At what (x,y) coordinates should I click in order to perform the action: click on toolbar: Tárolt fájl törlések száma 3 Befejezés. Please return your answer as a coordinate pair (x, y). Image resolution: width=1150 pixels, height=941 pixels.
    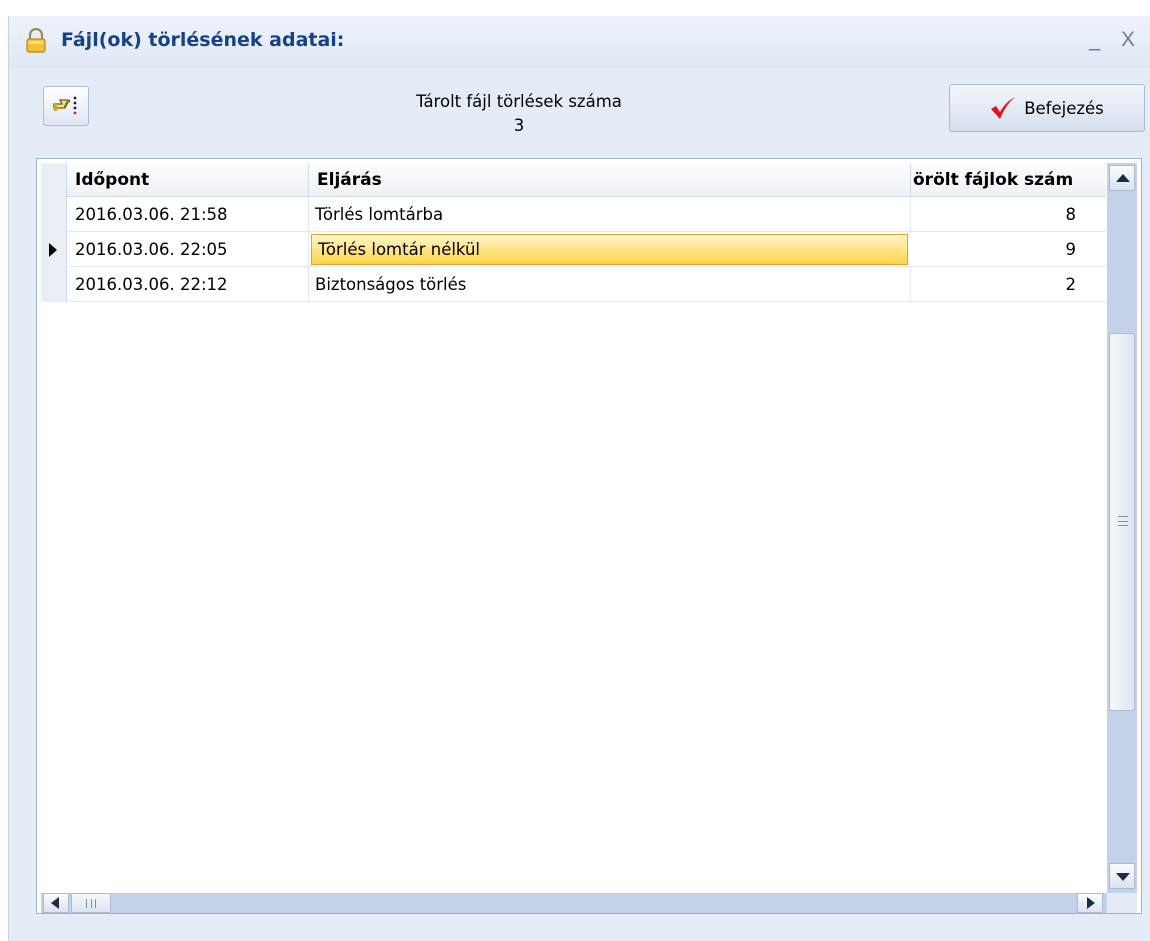
    Looking at the image, I should click on (579, 112).